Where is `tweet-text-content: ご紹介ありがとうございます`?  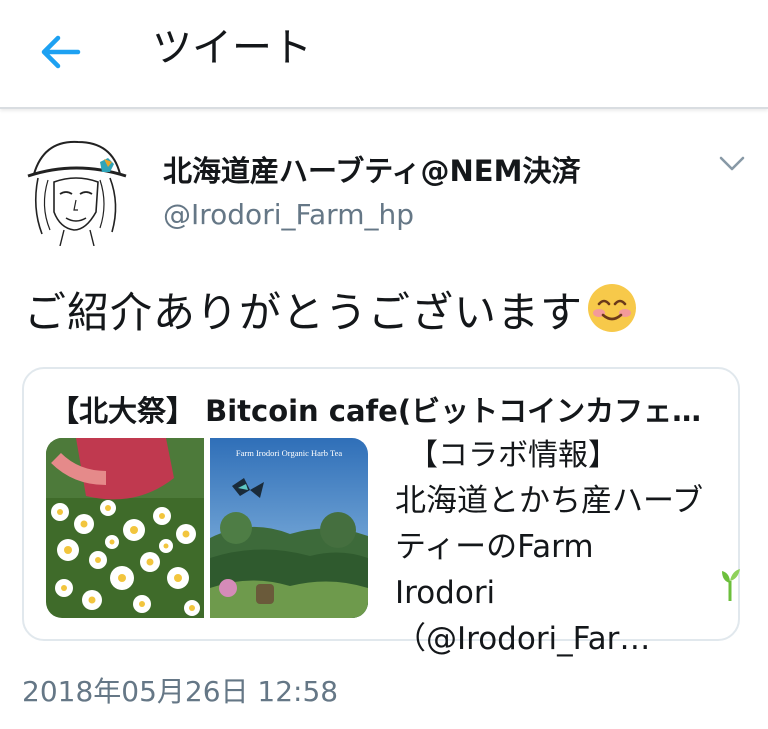 tweet-text-content: ご紹介ありがとうございます is located at coordinates (304, 312).